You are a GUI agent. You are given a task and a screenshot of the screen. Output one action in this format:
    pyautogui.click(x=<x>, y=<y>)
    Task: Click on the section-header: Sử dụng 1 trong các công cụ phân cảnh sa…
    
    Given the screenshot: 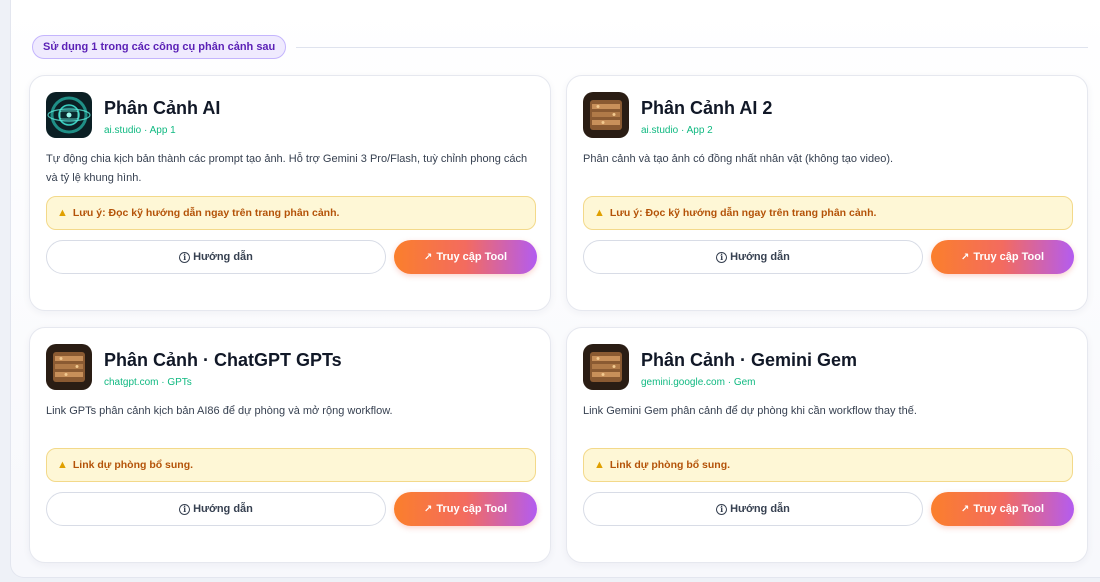 What is the action you would take?
    pyautogui.click(x=560, y=47)
    